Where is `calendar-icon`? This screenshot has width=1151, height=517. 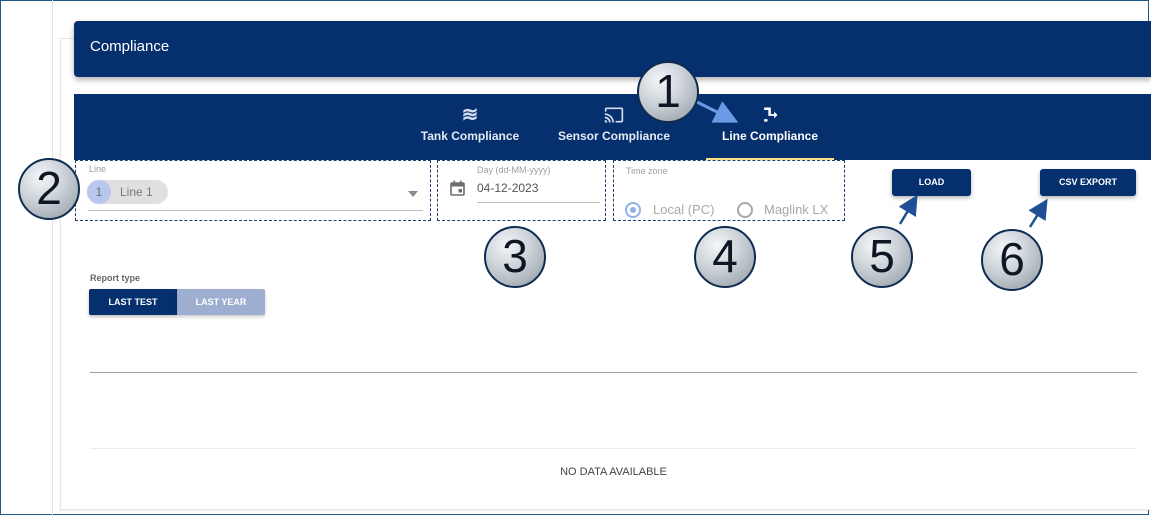
calendar-icon is located at coordinates (457, 190).